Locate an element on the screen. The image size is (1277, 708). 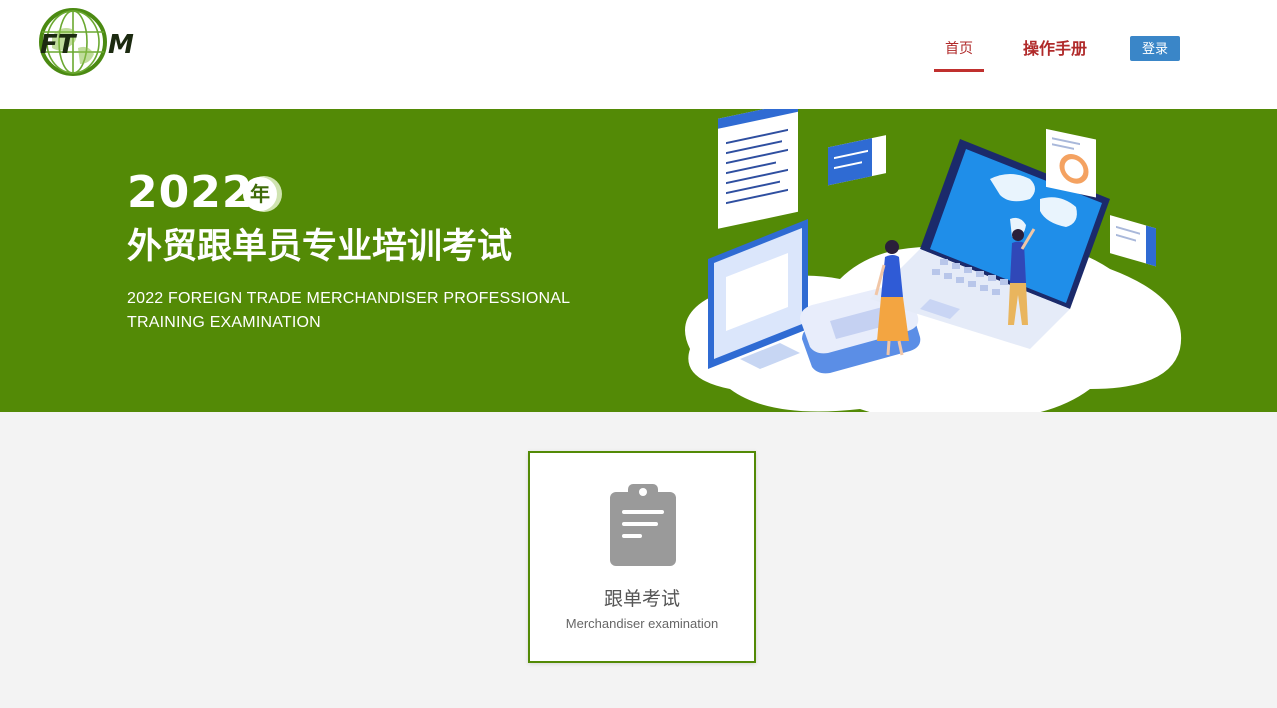
banner-title-cn: 外贸跟单员专业培训考试 is located at coordinates (320, 247).